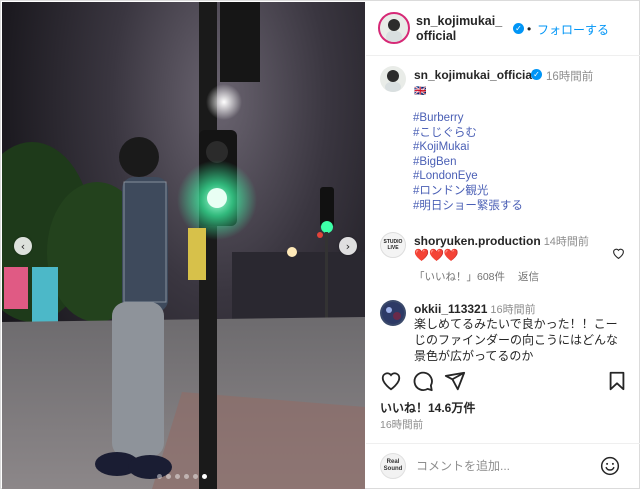 This screenshot has width=640, height=489. I want to click on comment-meta: 「いいね！」608件 返信, so click(481, 276).